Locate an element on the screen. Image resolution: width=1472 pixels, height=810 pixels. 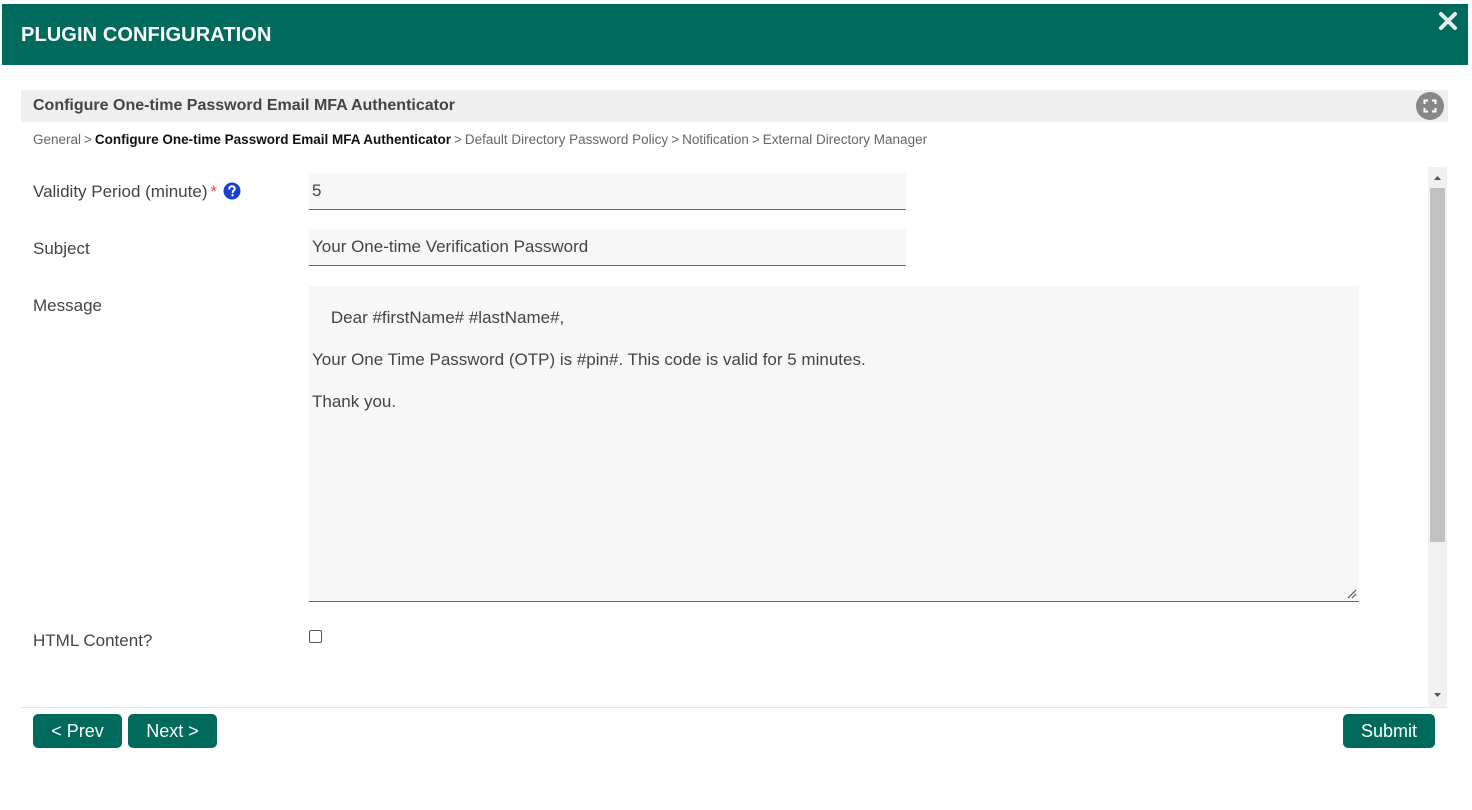
close-icon is located at coordinates (1448, 21).